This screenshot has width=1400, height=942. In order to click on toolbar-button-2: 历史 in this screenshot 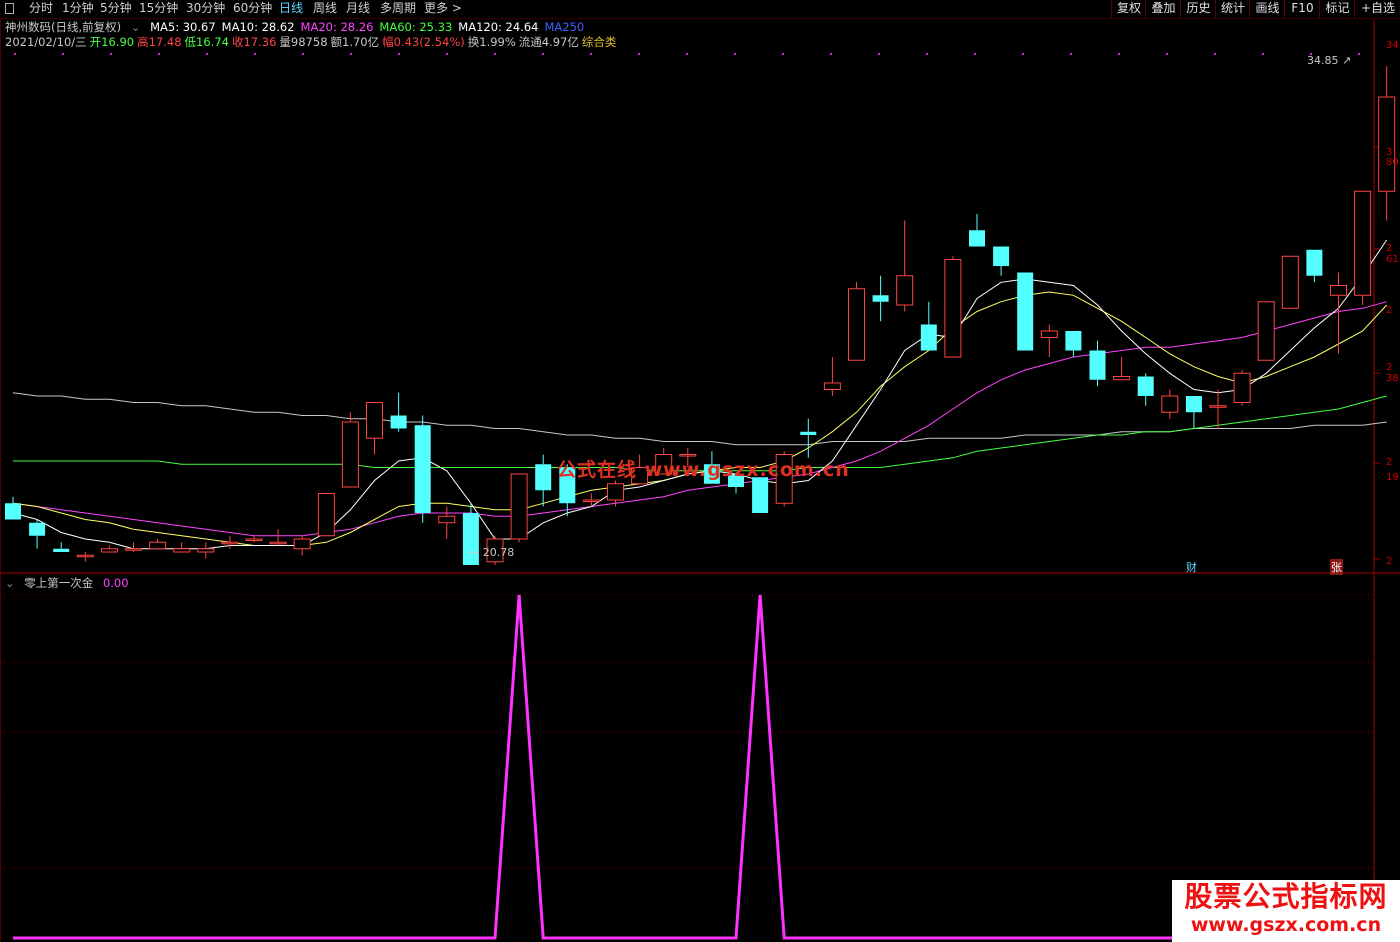, I will do `click(1198, 9)`.